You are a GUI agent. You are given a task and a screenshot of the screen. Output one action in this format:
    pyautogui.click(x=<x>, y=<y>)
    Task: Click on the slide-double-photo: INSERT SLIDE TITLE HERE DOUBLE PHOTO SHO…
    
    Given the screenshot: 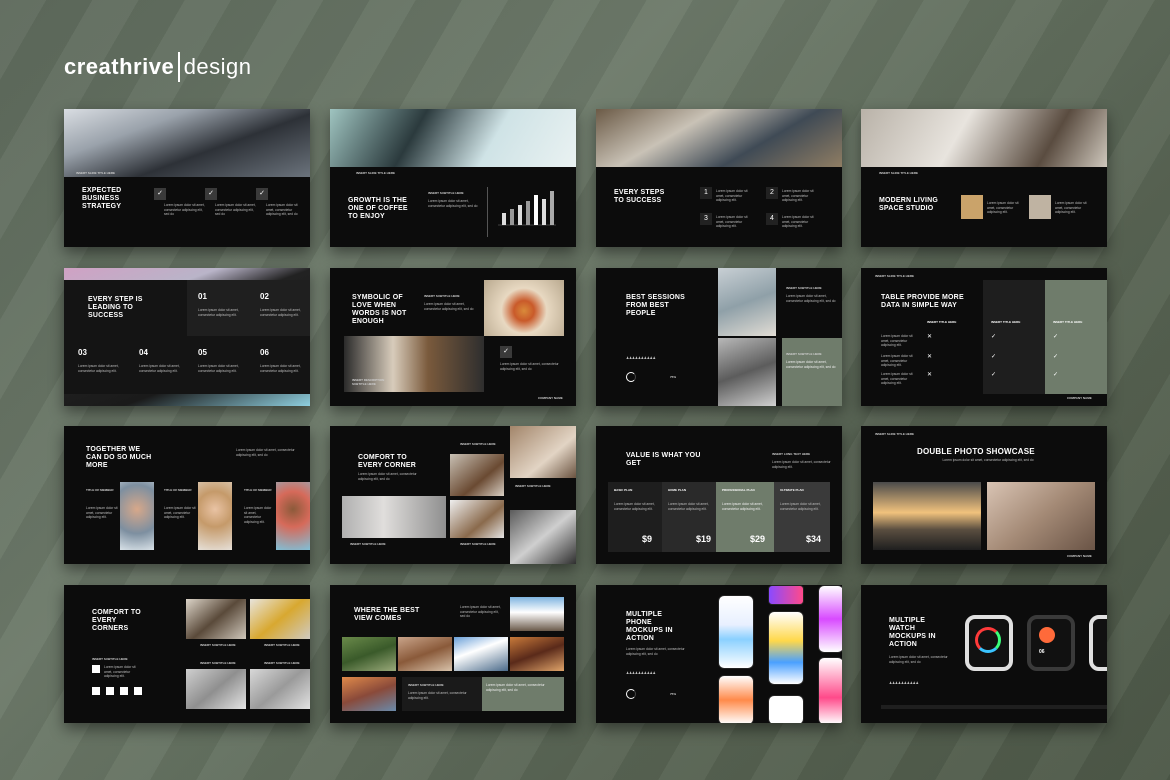 What is the action you would take?
    pyautogui.click(x=984, y=495)
    